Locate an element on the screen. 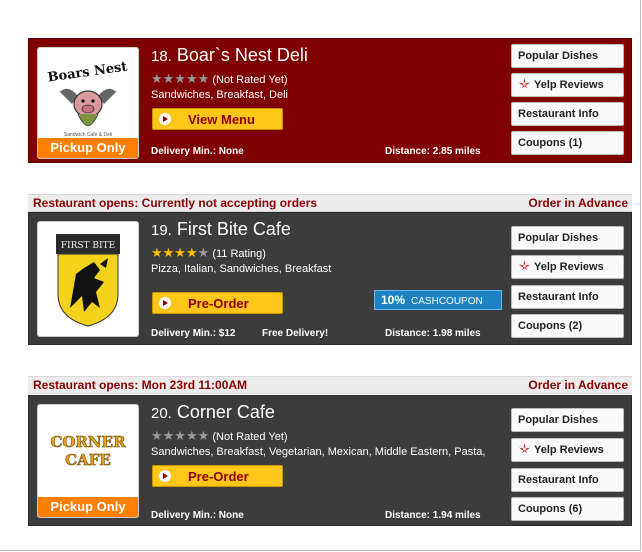 The width and height of the screenshot is (642, 552). opening-status: Restaurant opens: Mon 23rd 11:00AM is located at coordinates (140, 385).